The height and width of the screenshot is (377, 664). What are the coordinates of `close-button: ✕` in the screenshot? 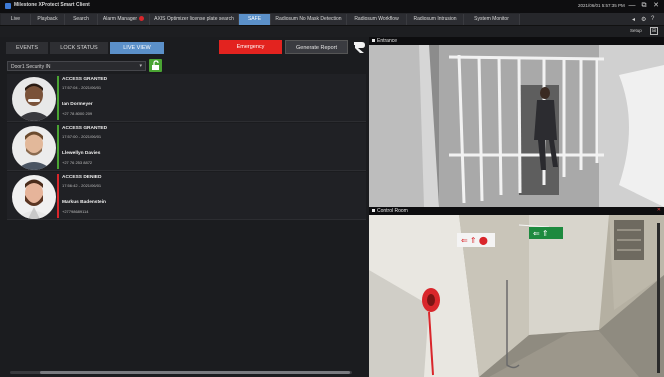 It's located at (656, 6).